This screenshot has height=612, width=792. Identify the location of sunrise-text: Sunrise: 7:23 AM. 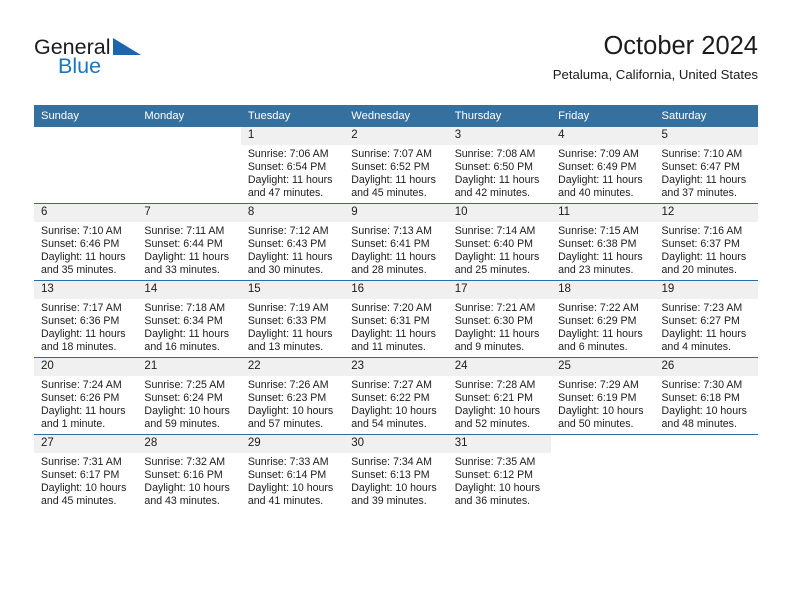
(702, 308).